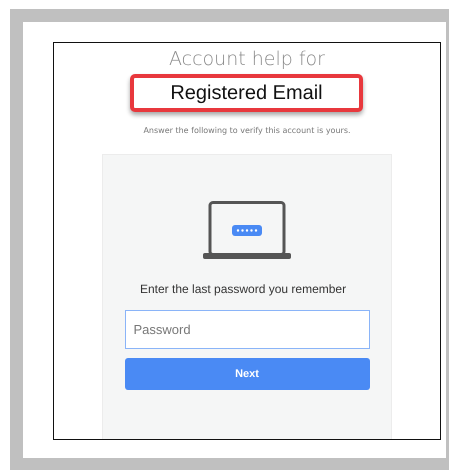  Describe the element at coordinates (247, 329) in the screenshot. I see `password-field: Password` at that location.